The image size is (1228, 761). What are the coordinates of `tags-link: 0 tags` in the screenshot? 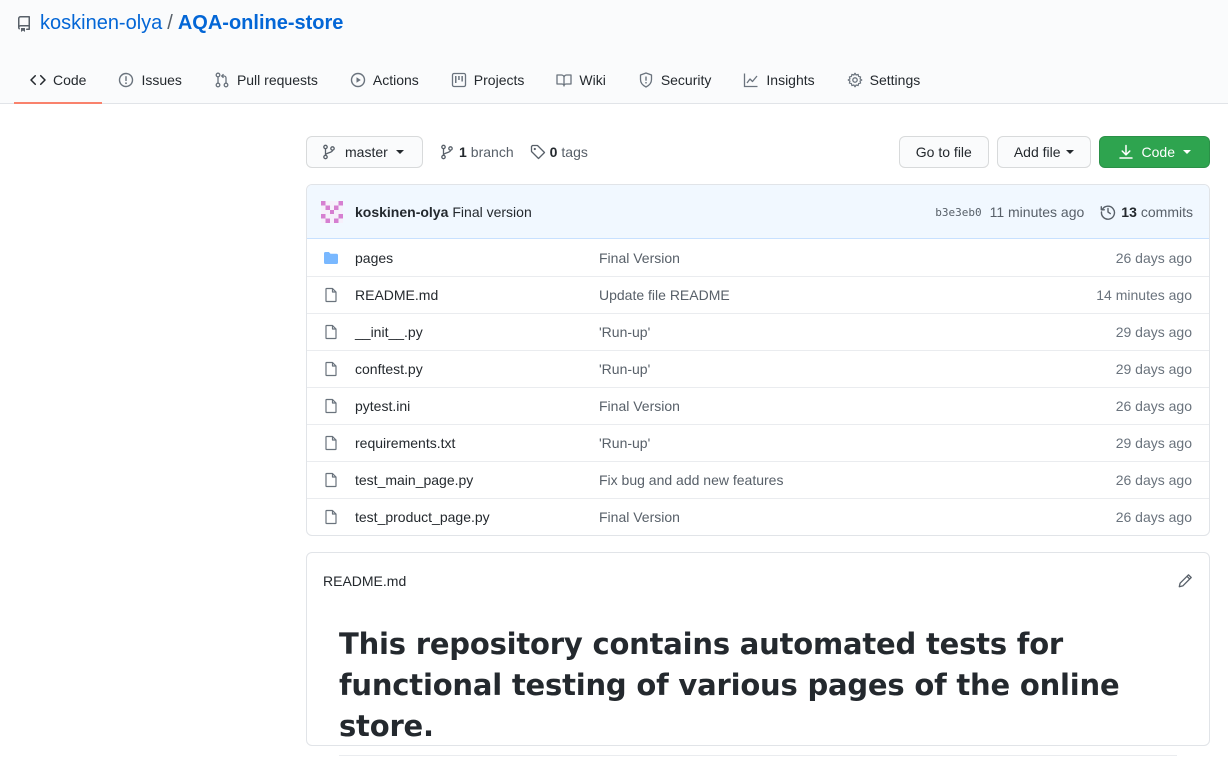 It's located at (559, 152).